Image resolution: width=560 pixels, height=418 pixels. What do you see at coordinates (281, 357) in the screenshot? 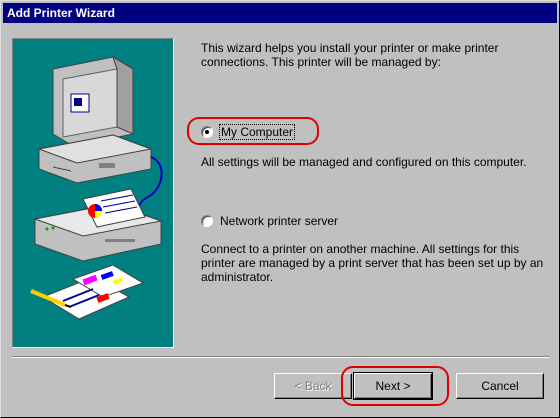
I see `divider` at bounding box center [281, 357].